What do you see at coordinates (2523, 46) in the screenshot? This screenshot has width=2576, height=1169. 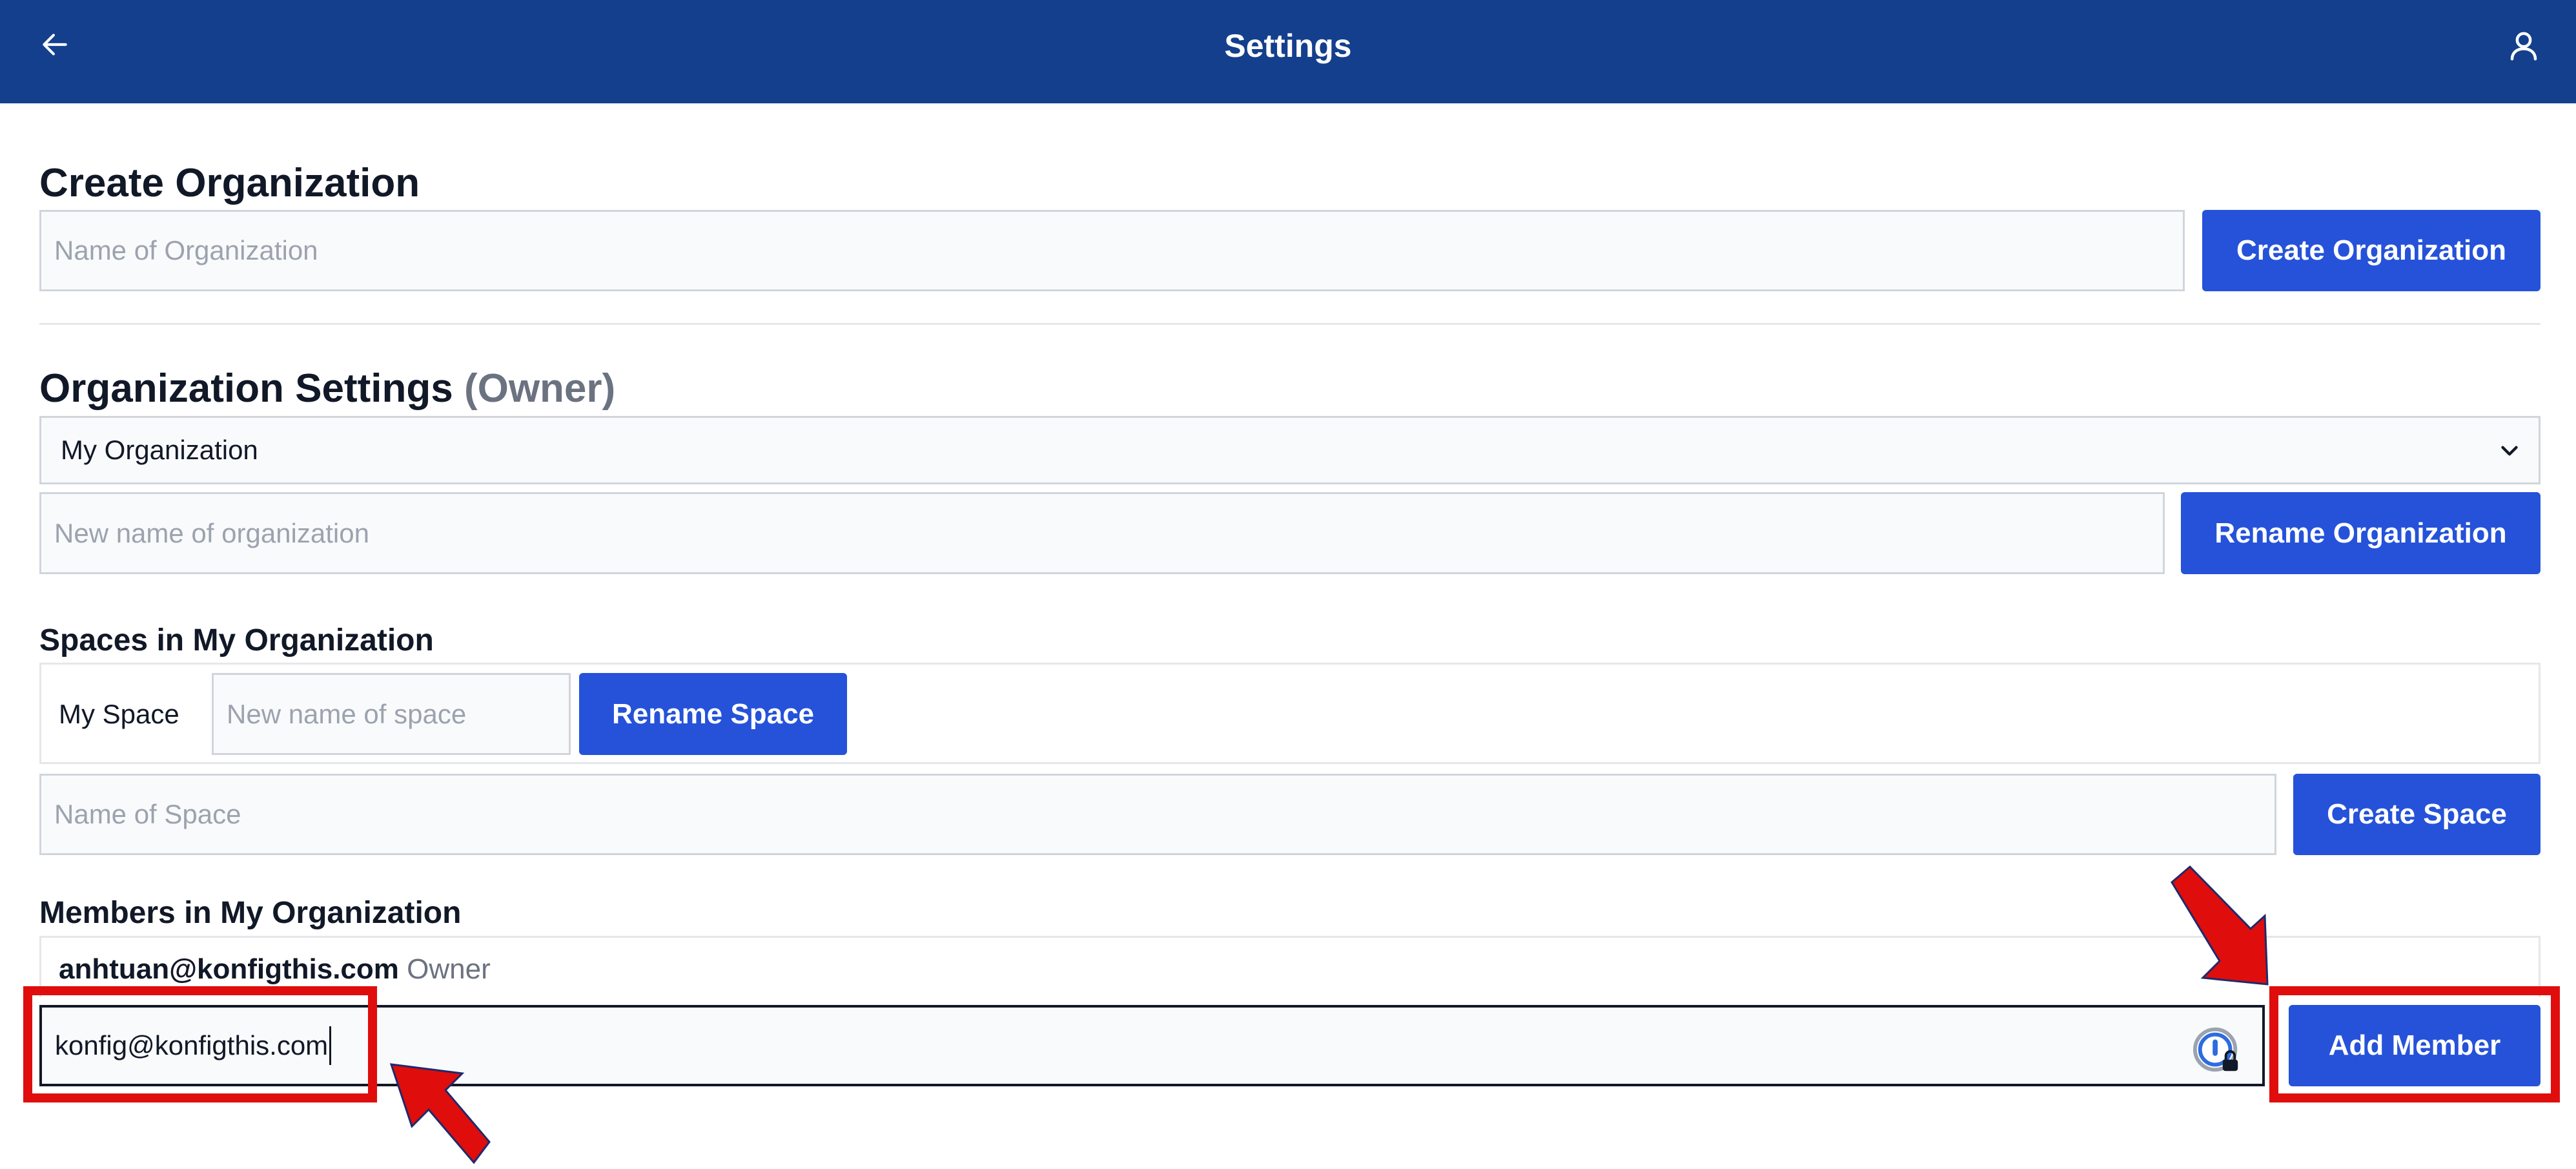 I see `user-icon` at bounding box center [2523, 46].